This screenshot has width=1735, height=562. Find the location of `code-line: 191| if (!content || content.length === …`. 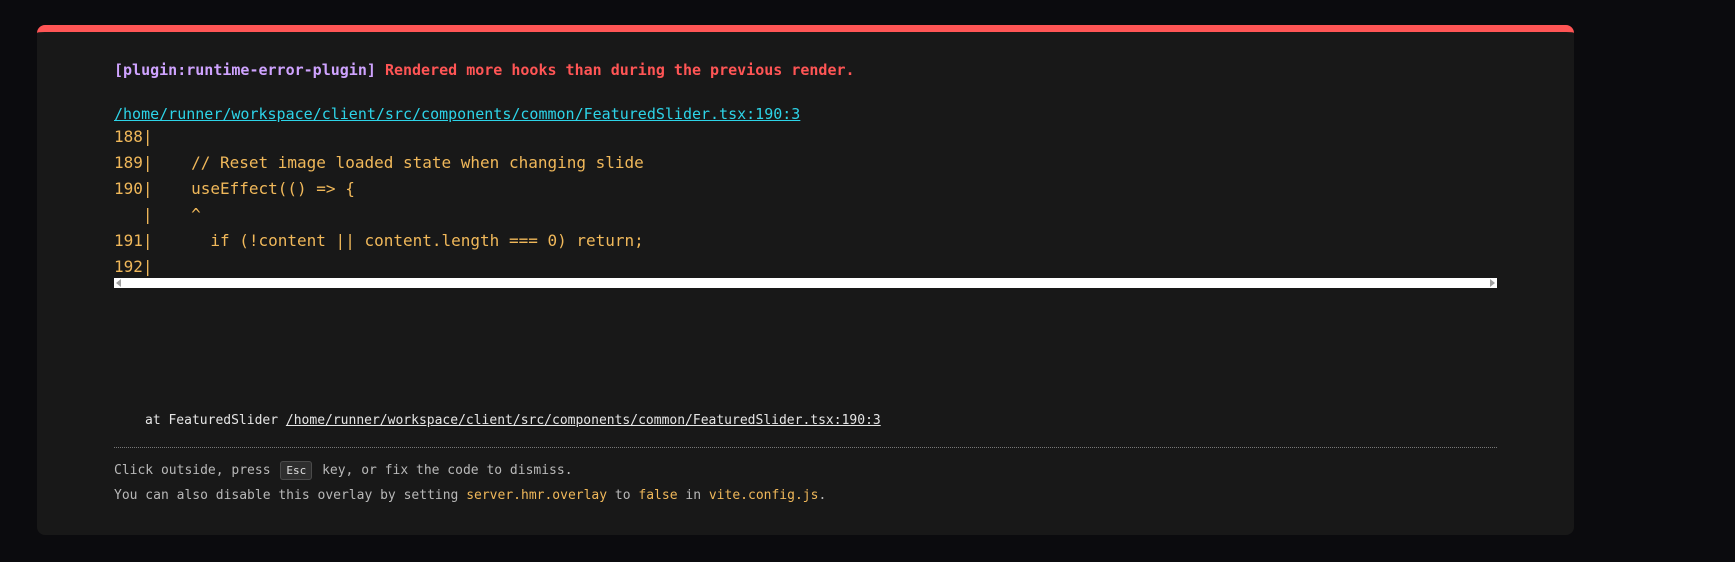

code-line: 191| if (!content || content.length === … is located at coordinates (379, 240).